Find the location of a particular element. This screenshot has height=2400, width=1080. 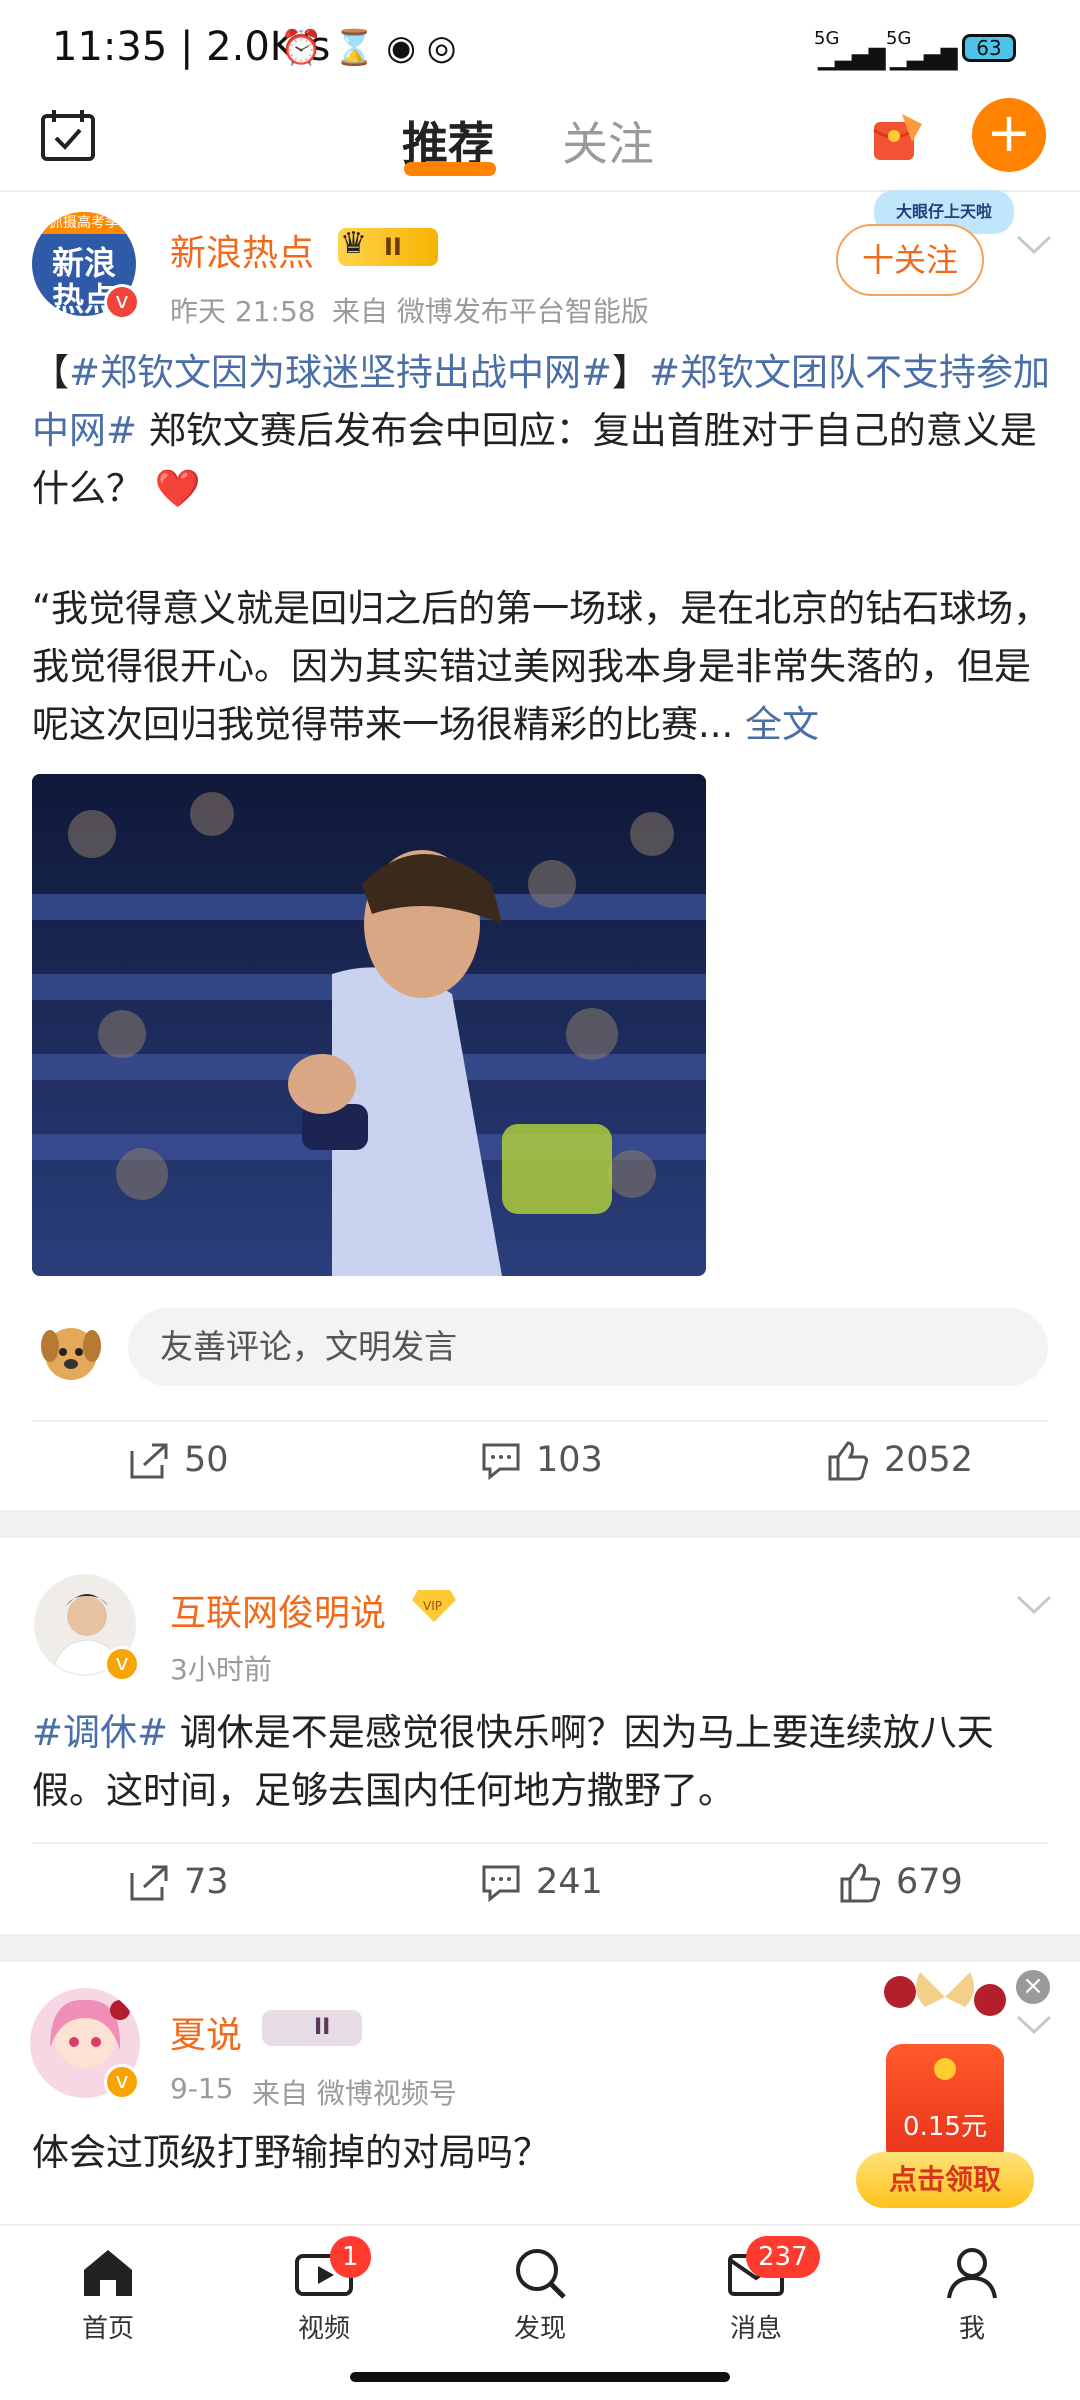

battery-indicator: 63 is located at coordinates (989, 48).